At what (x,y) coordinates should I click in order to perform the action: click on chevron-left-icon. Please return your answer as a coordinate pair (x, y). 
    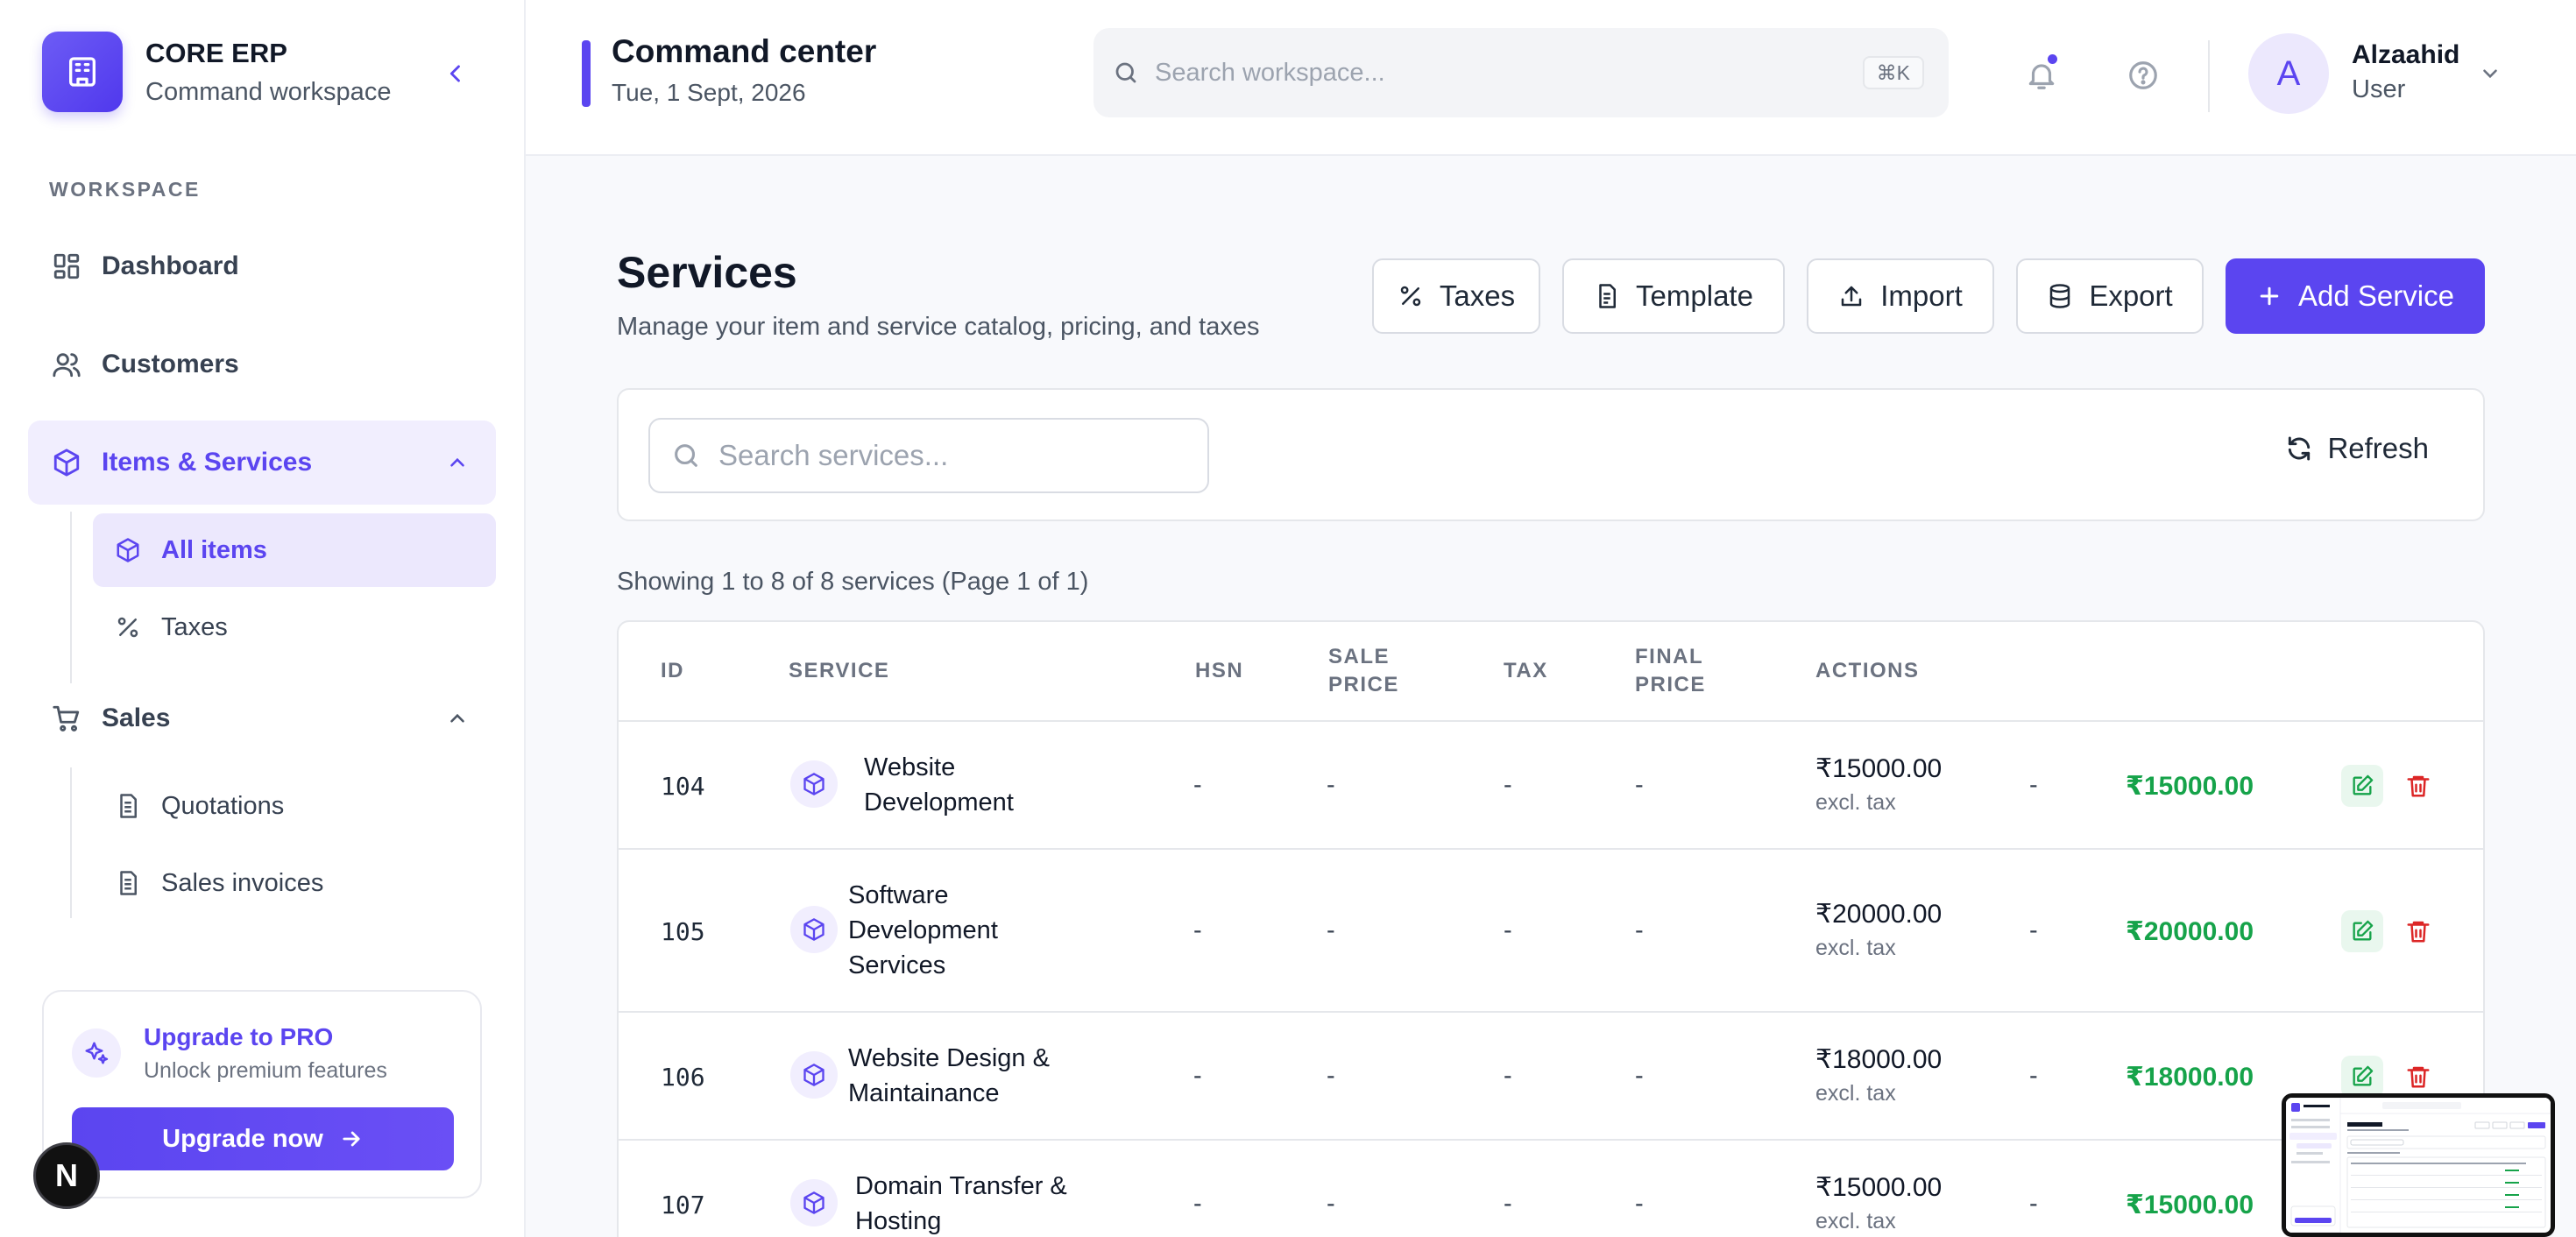
    Looking at the image, I should click on (455, 73).